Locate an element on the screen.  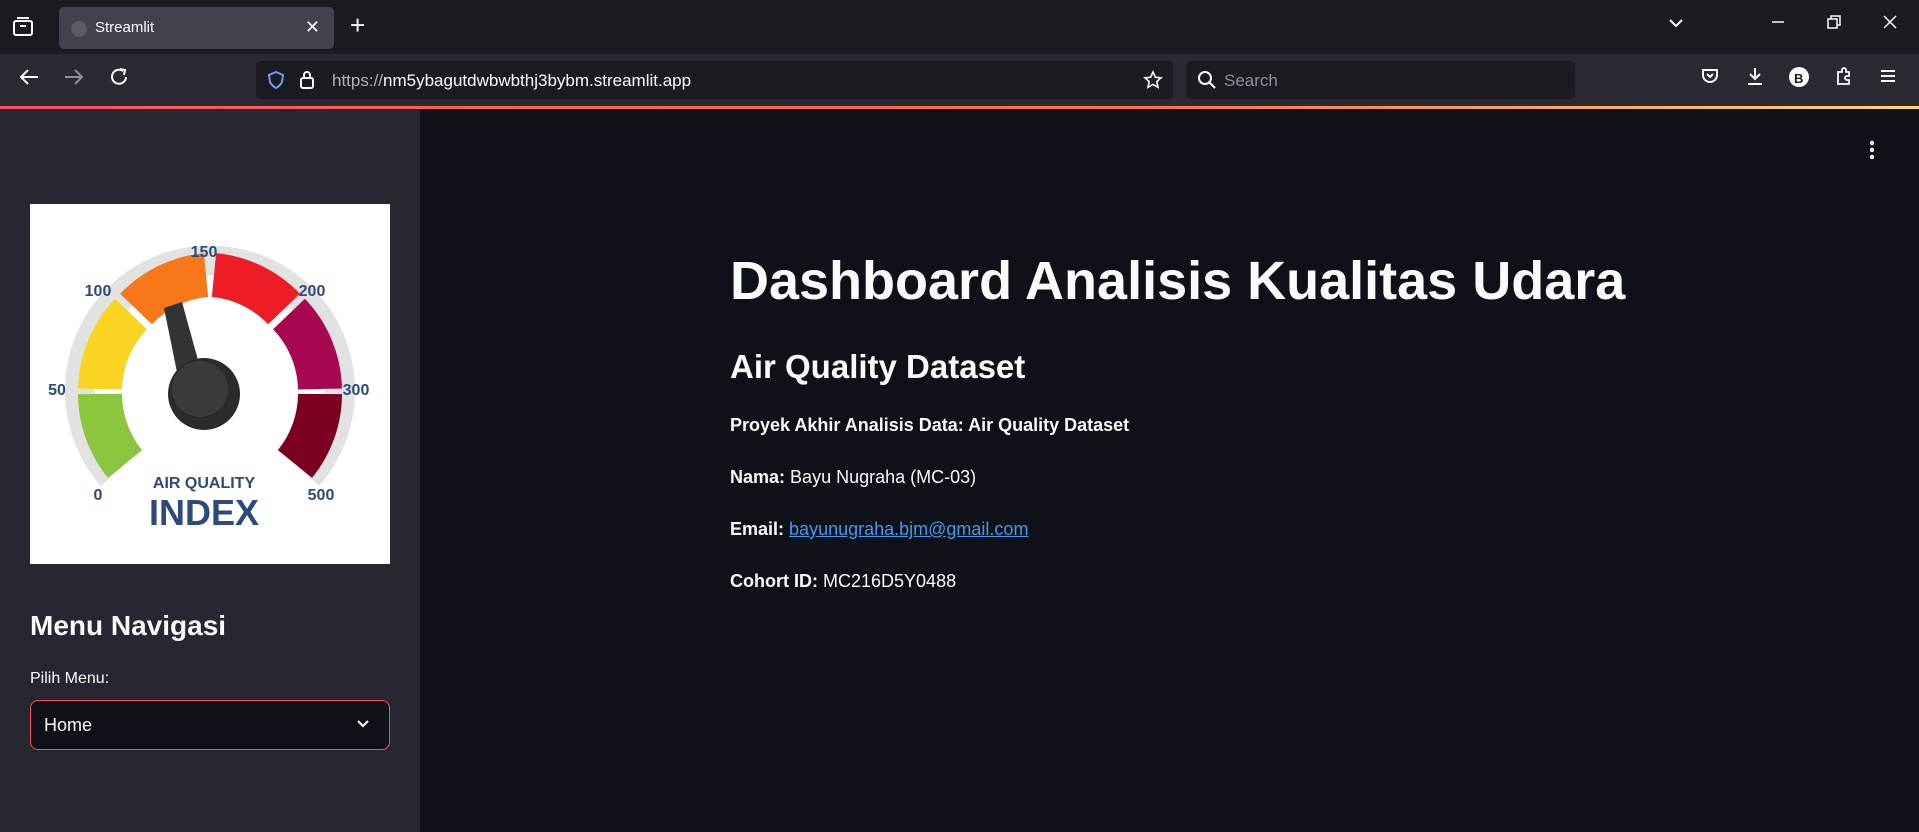
cohort-line: Cohort ID: MC216D5Y0488 is located at coordinates (843, 581).